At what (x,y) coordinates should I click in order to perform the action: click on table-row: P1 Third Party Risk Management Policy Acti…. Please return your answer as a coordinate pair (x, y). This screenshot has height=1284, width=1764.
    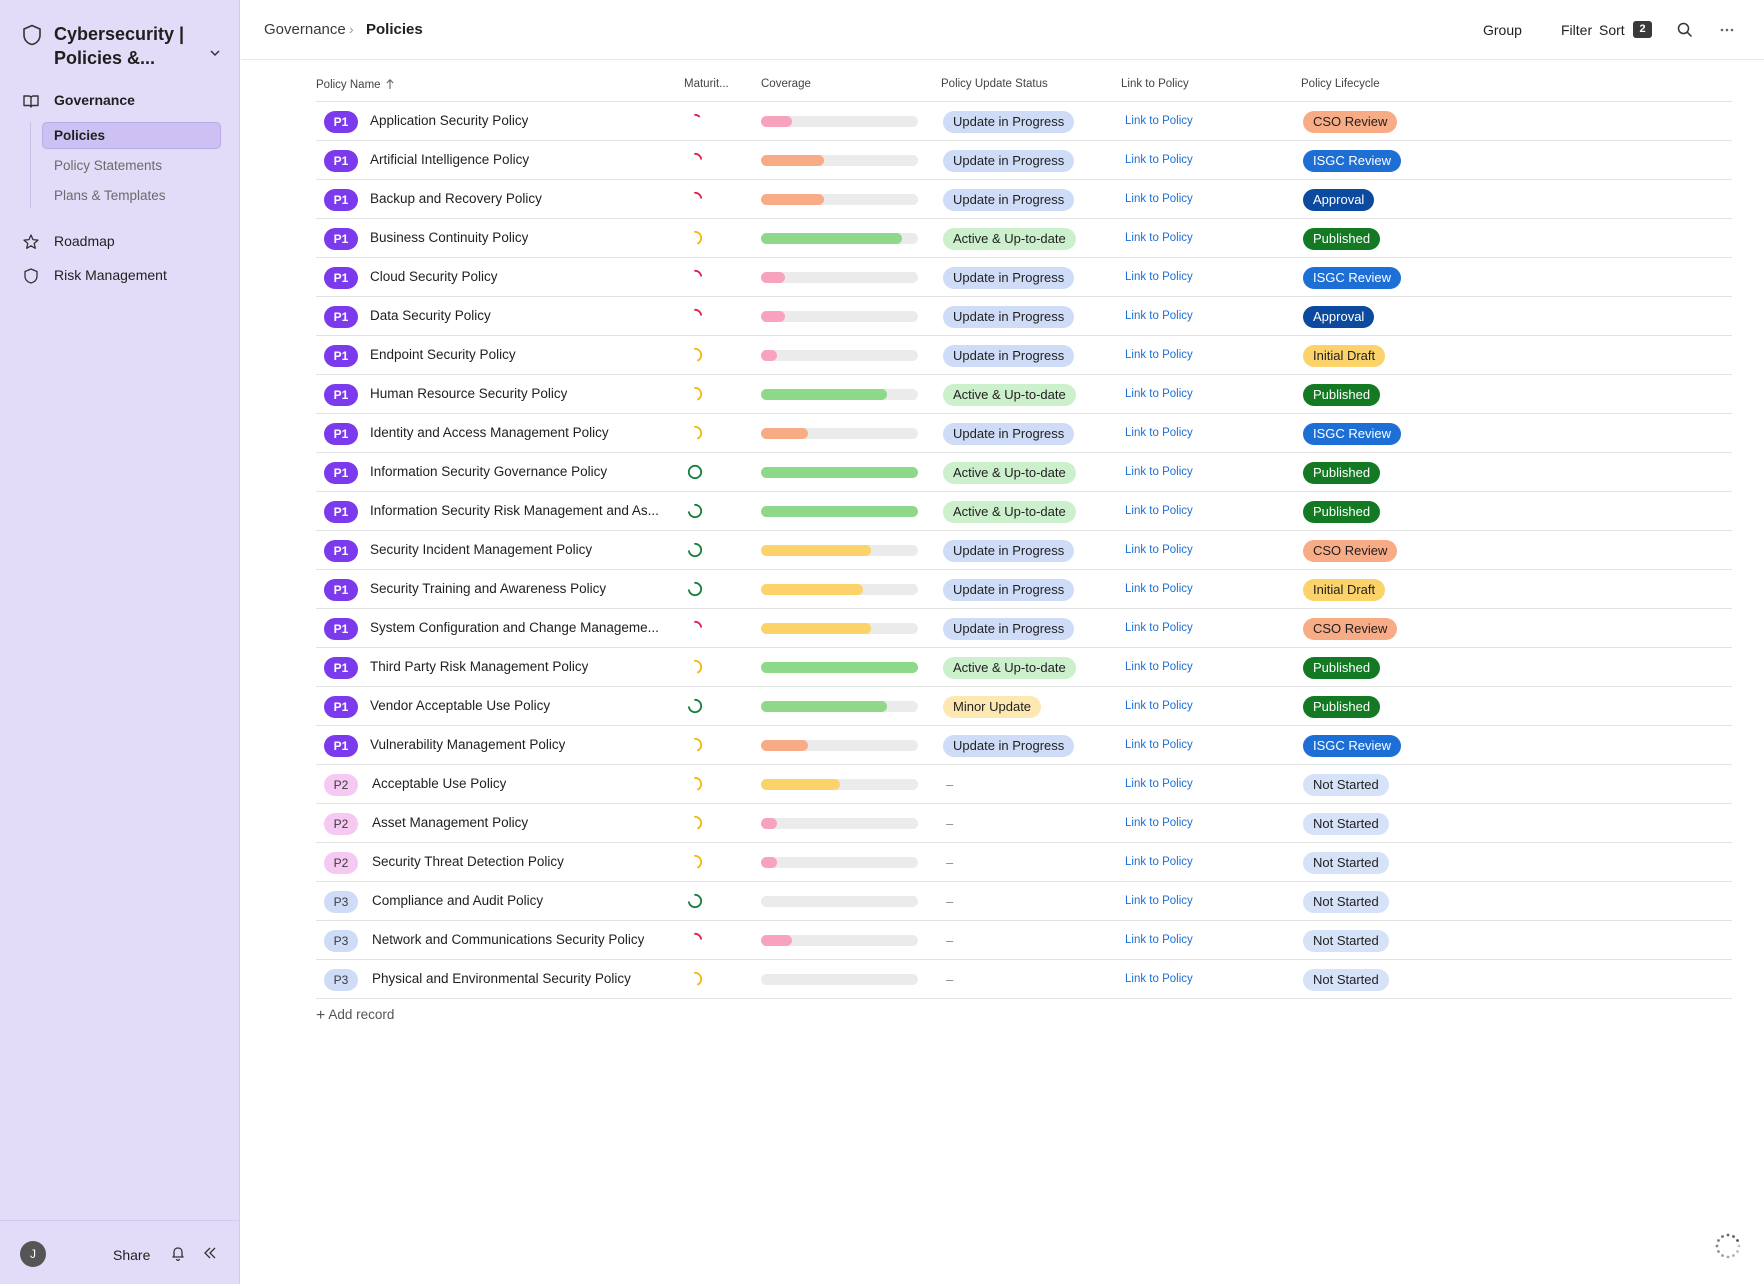
    Looking at the image, I should click on (1024, 667).